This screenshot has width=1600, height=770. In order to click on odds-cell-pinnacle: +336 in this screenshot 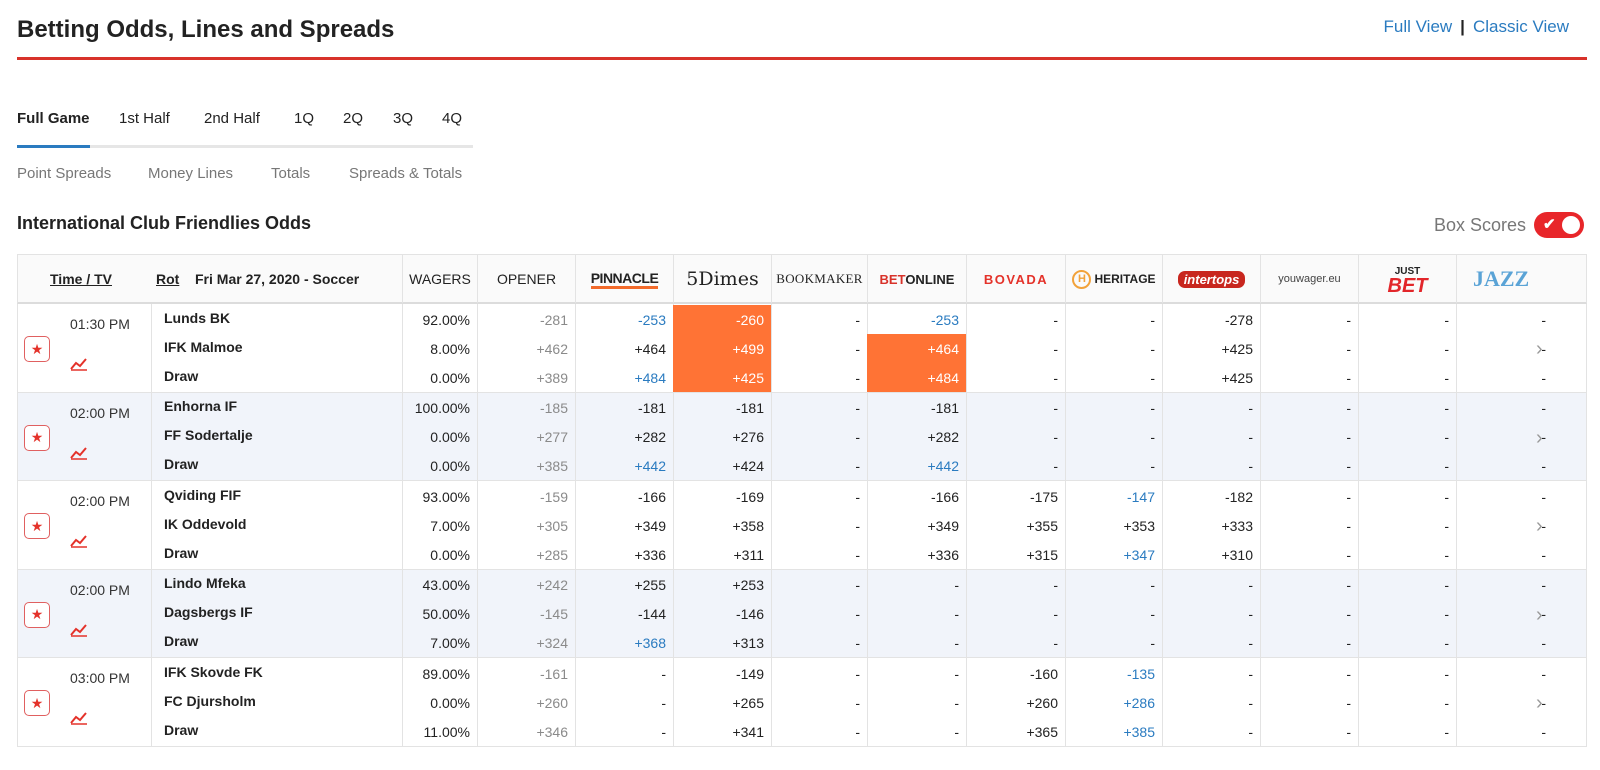, I will do `click(624, 554)`.